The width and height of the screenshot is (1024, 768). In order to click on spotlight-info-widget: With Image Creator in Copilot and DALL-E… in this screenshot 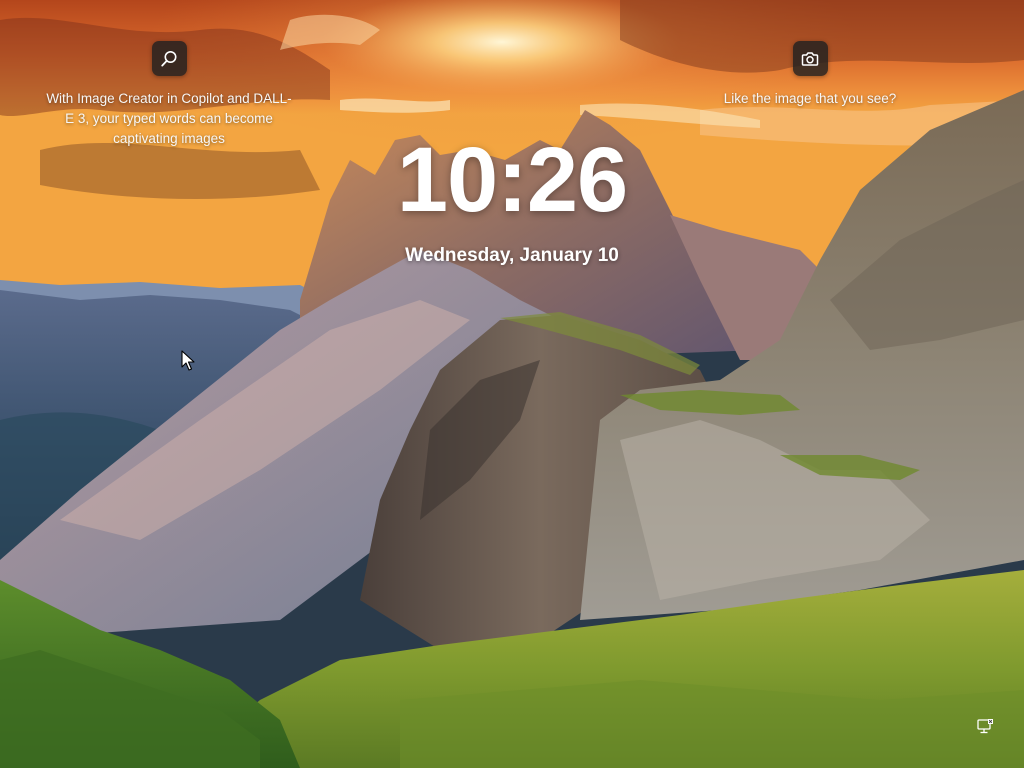, I will do `click(169, 95)`.